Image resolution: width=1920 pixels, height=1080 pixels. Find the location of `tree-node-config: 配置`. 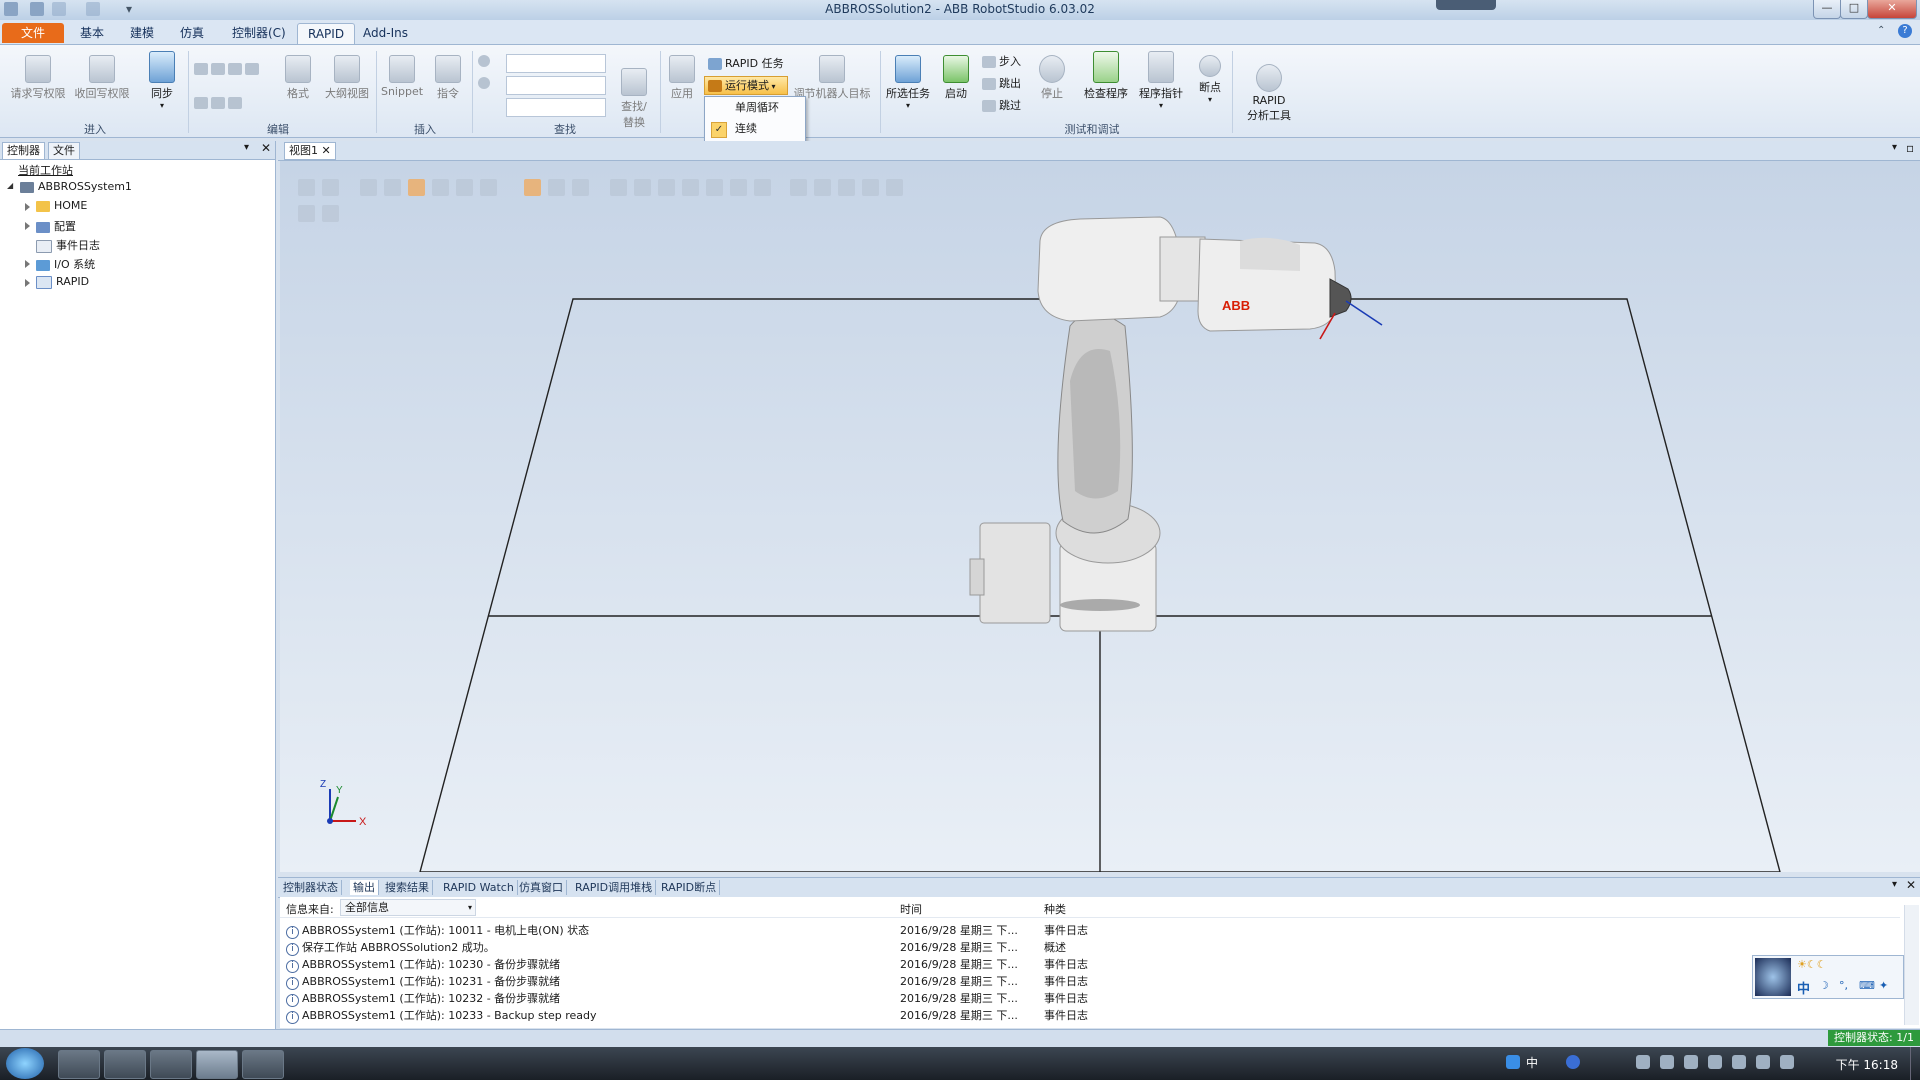

tree-node-config: 配置 is located at coordinates (56, 226).